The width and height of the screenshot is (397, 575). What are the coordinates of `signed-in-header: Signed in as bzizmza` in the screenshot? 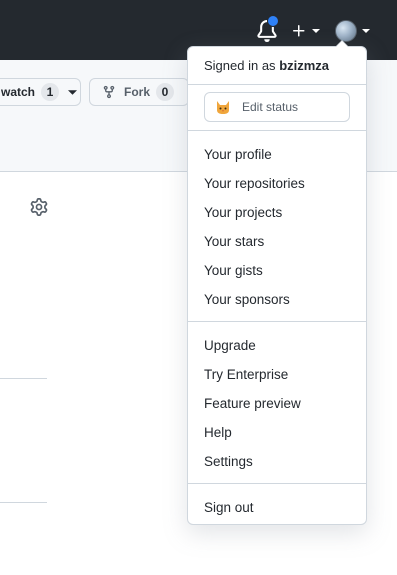 It's located at (266, 65).